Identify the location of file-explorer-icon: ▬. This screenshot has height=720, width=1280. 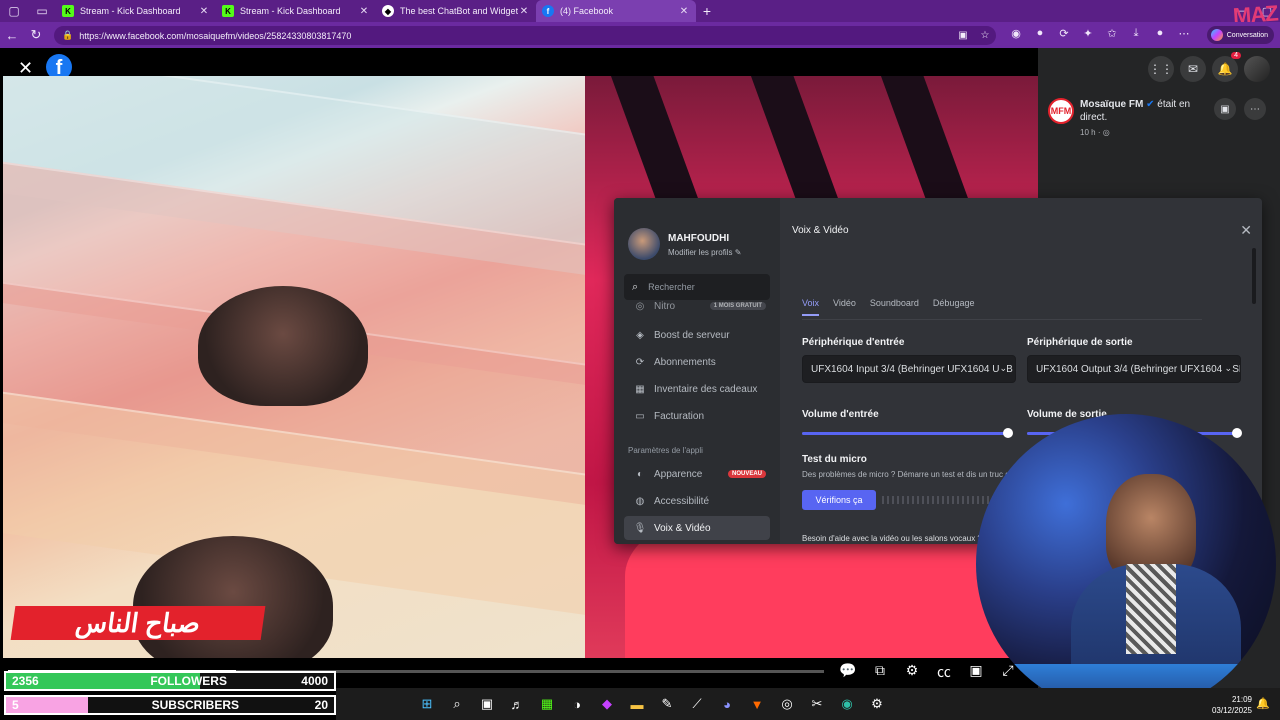
(637, 704).